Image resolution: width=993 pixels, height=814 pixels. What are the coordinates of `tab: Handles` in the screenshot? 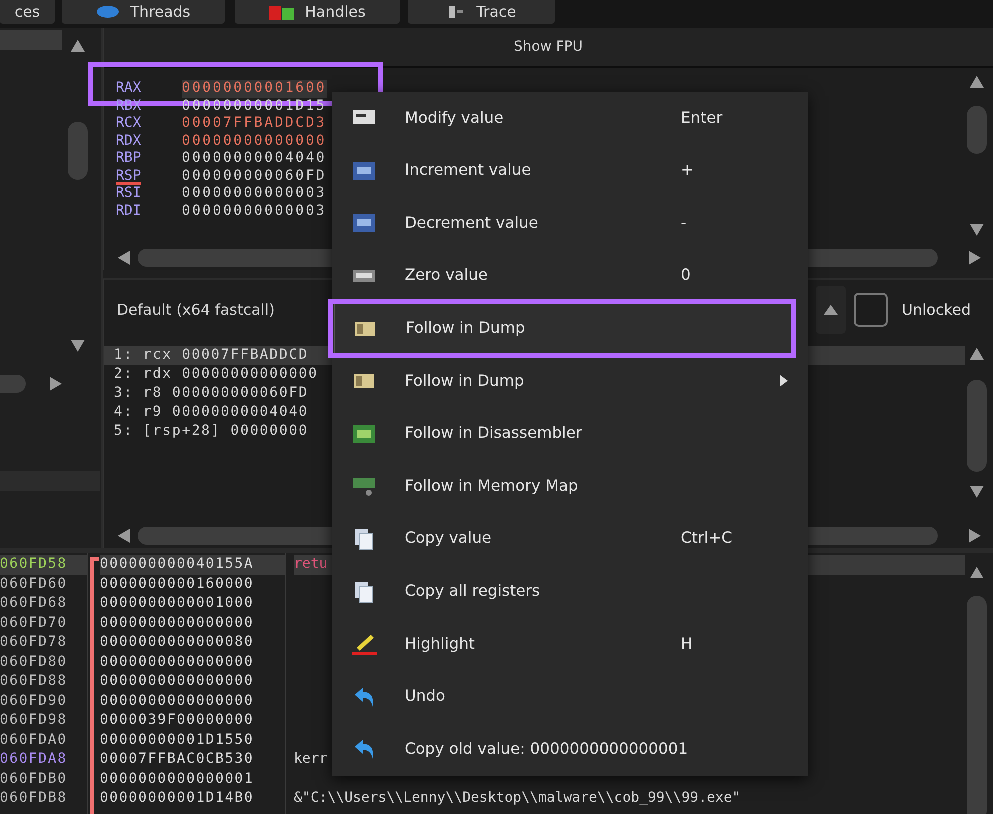 It's located at (317, 12).